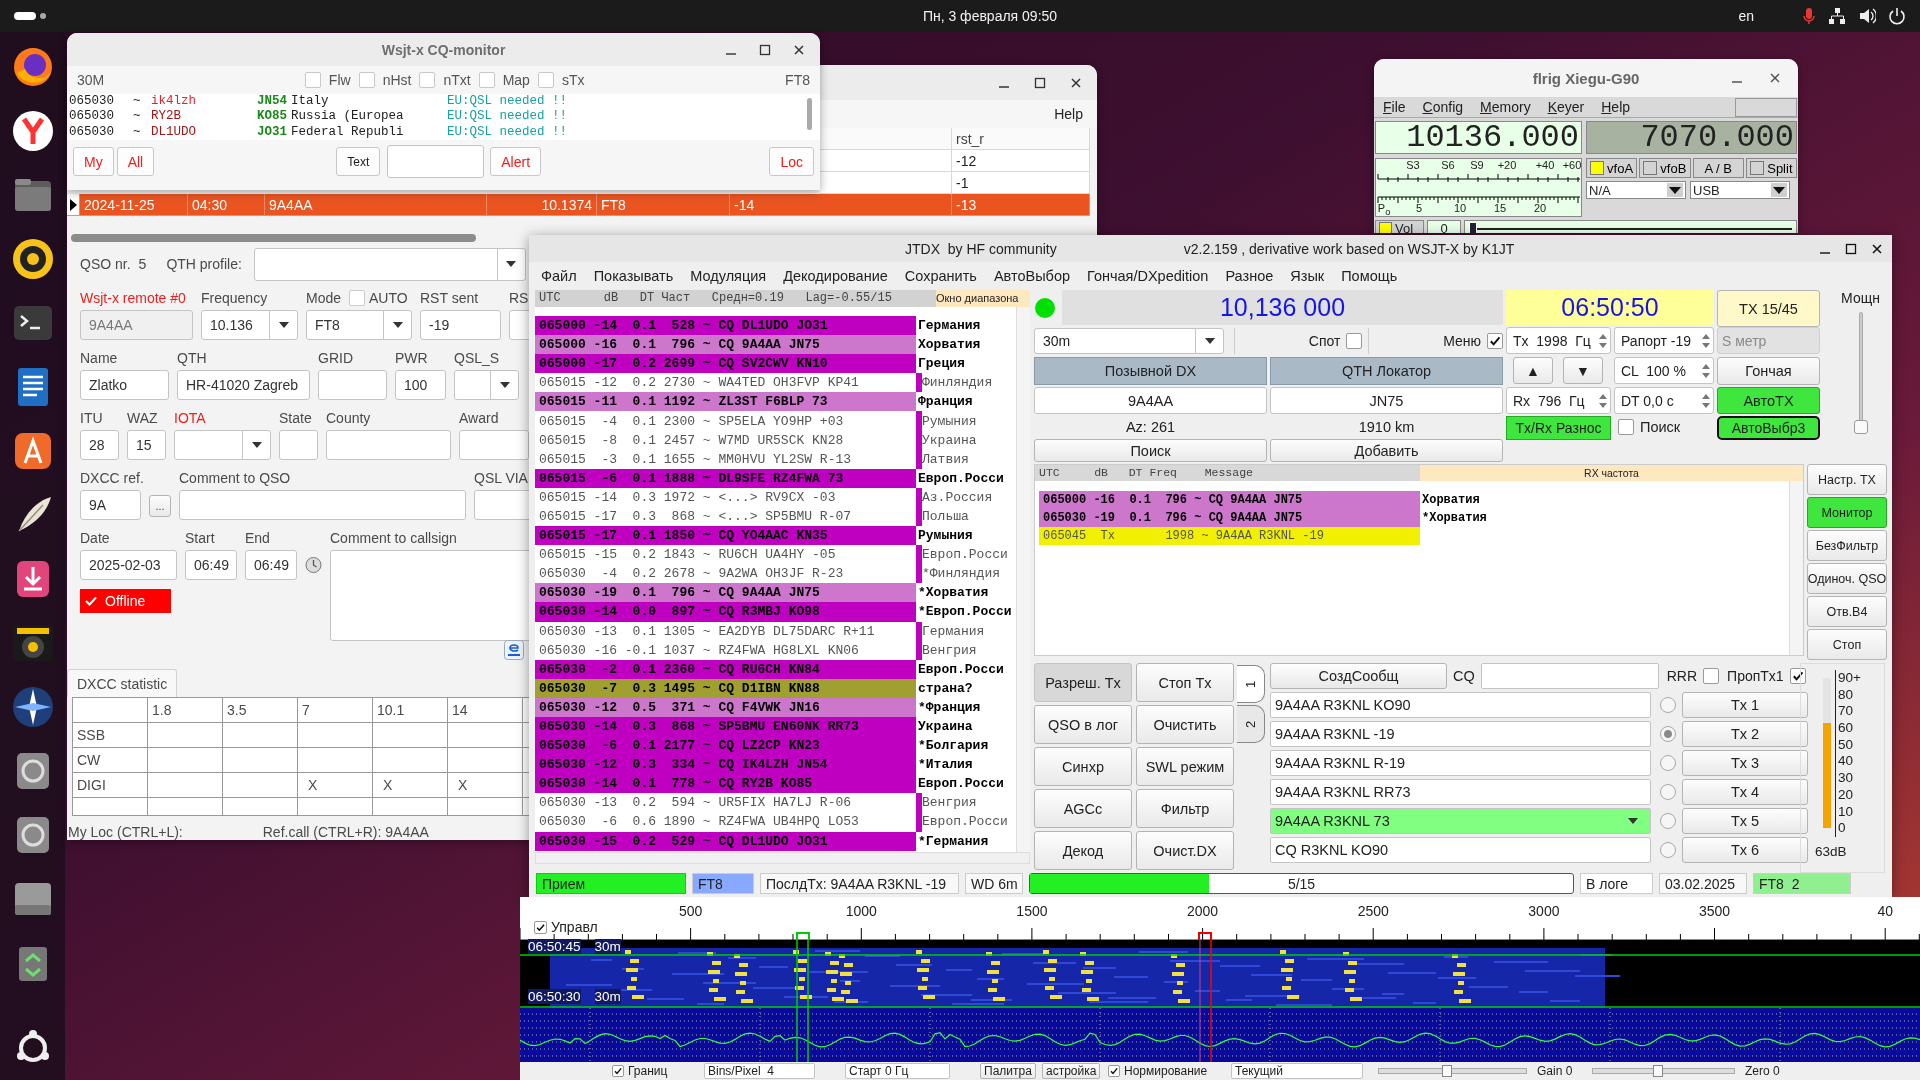 Image resolution: width=1920 pixels, height=1080 pixels. What do you see at coordinates (1150, 450) in the screenshot?
I see `lookup-button: Поиск` at bounding box center [1150, 450].